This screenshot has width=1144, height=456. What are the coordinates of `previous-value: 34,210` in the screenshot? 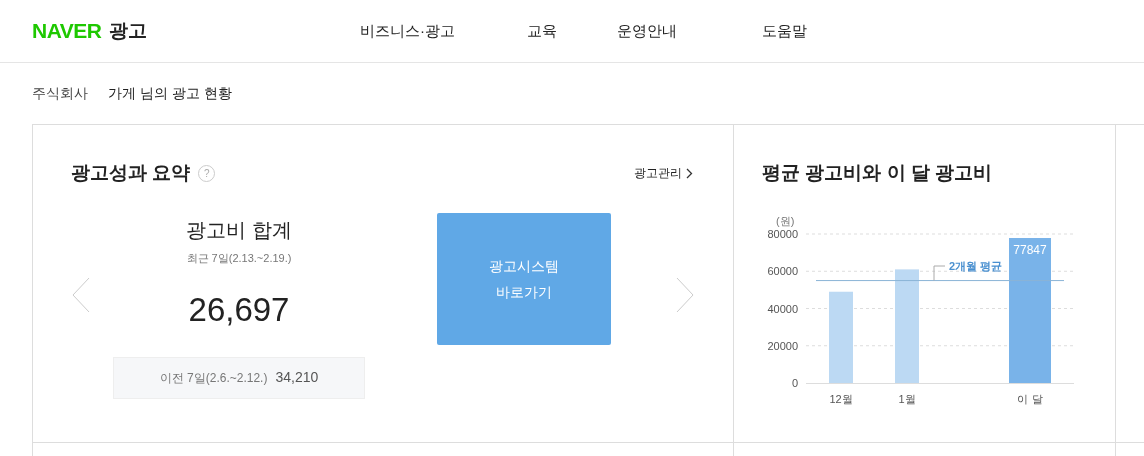 It's located at (297, 377).